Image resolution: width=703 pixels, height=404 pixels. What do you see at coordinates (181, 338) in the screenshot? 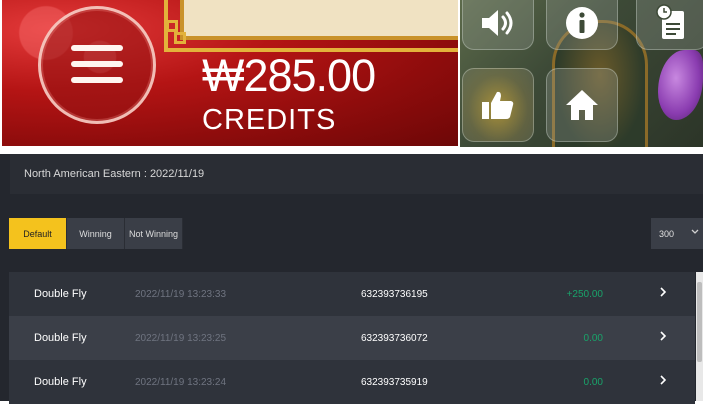
I see `bet-time: 2022/11/19 13:23:25` at bounding box center [181, 338].